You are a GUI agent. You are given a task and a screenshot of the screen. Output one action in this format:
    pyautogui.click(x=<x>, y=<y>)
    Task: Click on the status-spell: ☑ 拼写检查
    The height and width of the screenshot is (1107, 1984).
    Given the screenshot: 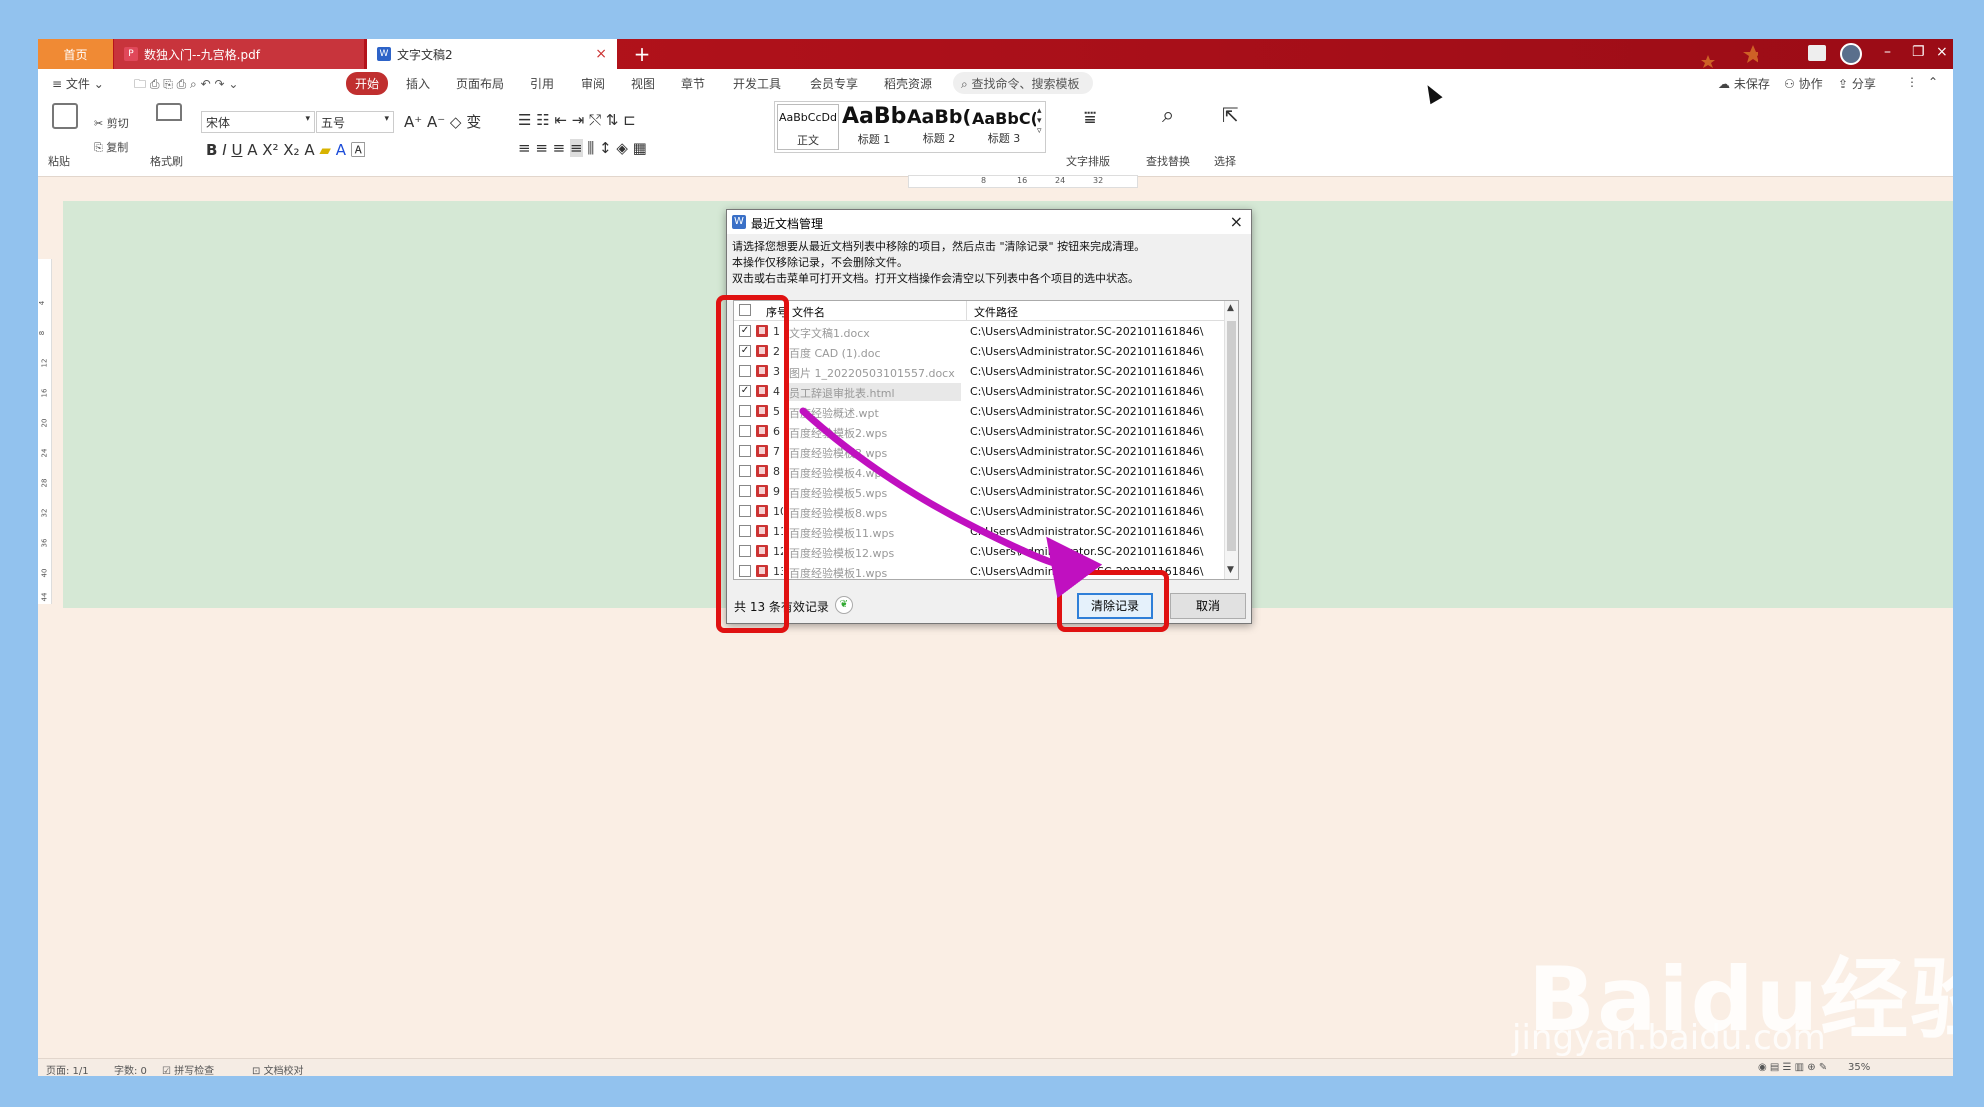 What is the action you would take?
    pyautogui.click(x=188, y=1069)
    